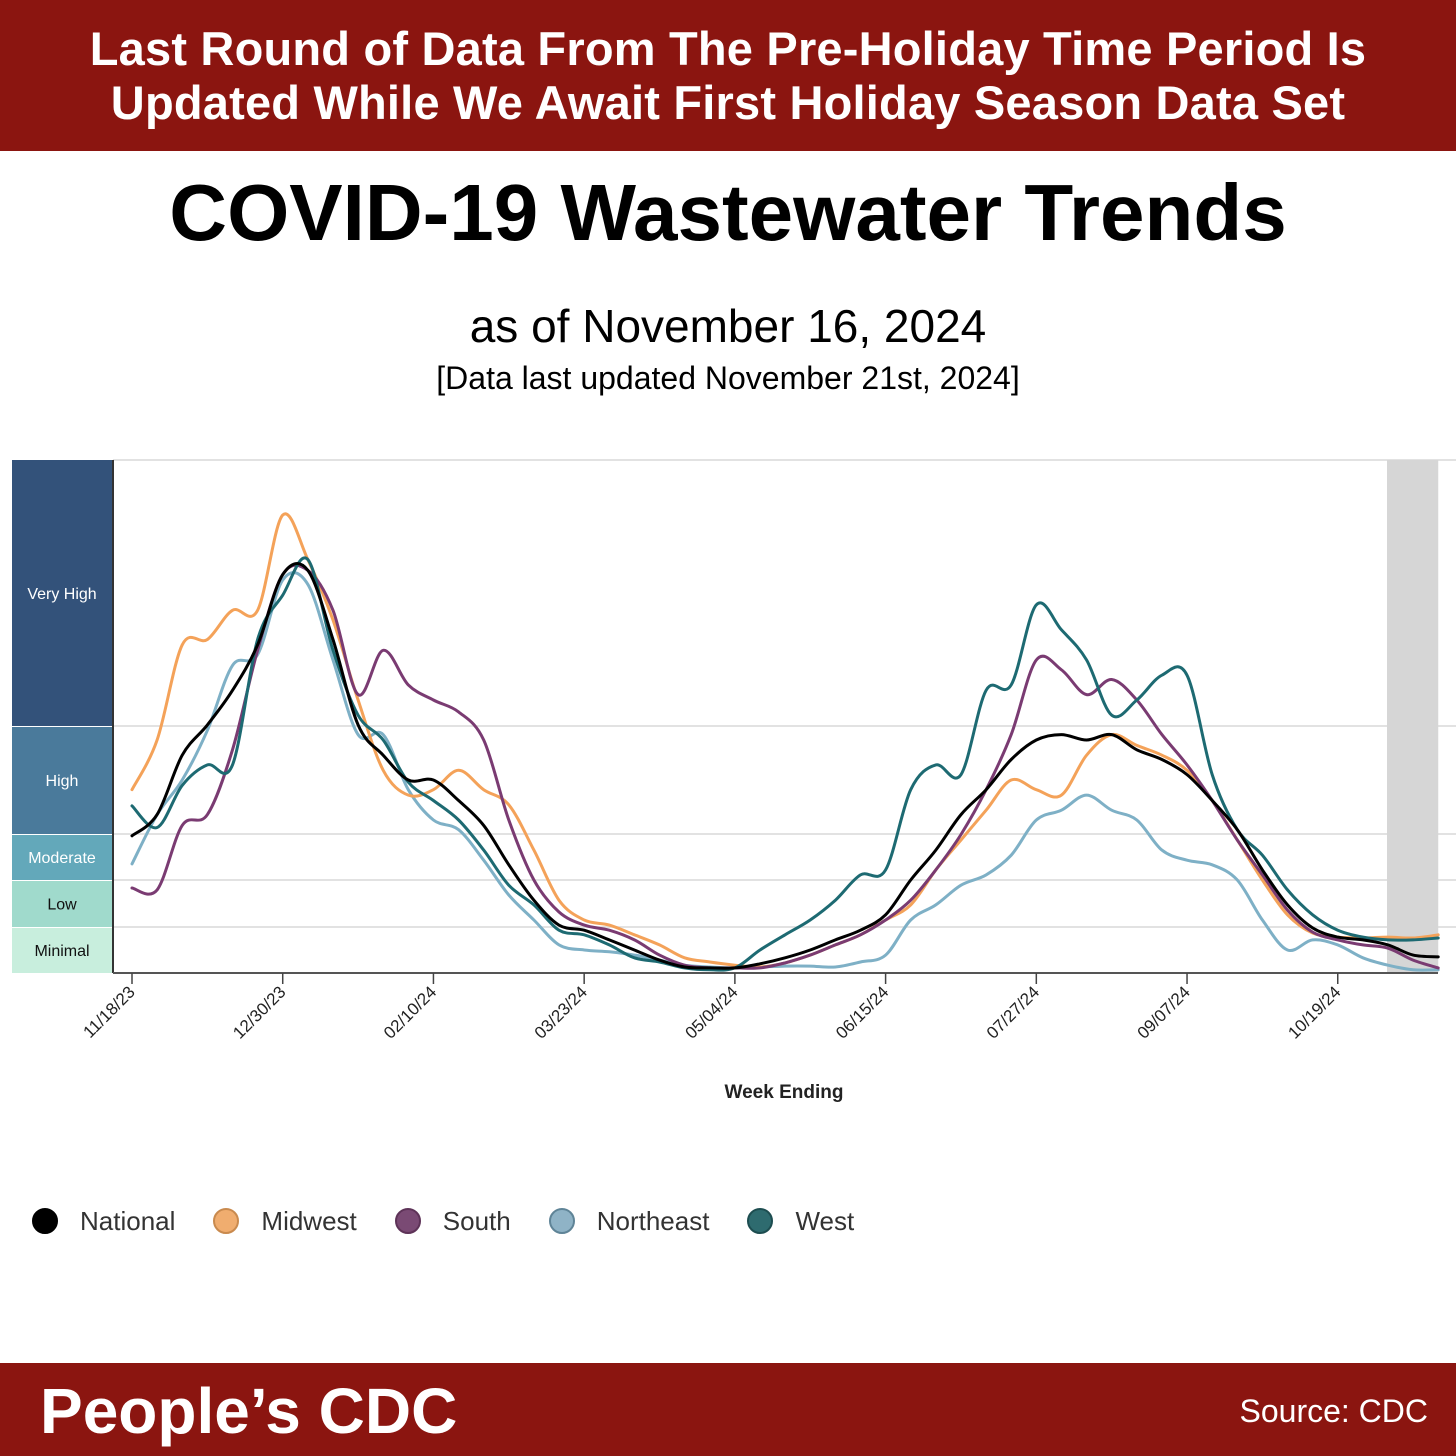 The image size is (1456, 1456). What do you see at coordinates (62, 905) in the screenshot?
I see `level-label-low: Low` at bounding box center [62, 905].